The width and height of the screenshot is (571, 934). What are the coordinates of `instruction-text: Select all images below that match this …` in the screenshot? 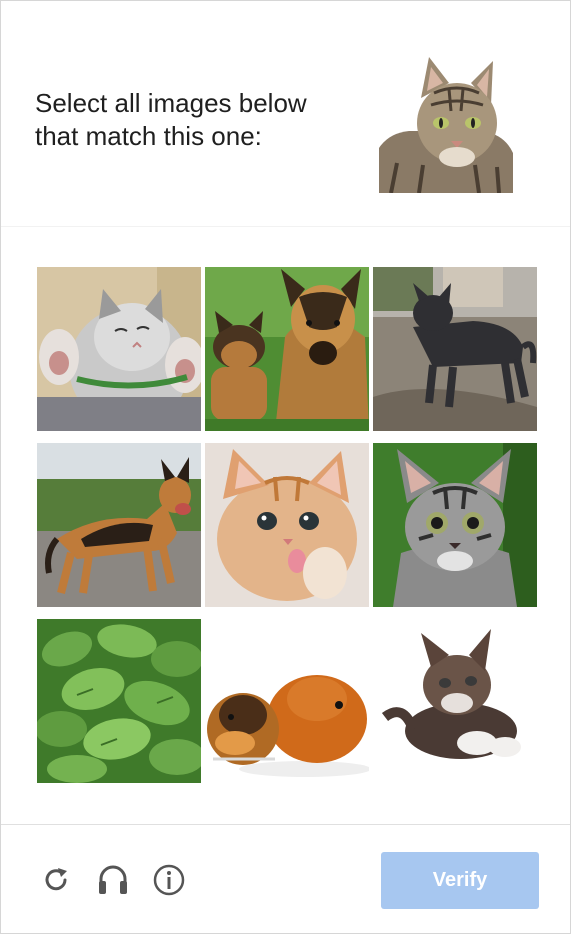 It's located at (195, 120).